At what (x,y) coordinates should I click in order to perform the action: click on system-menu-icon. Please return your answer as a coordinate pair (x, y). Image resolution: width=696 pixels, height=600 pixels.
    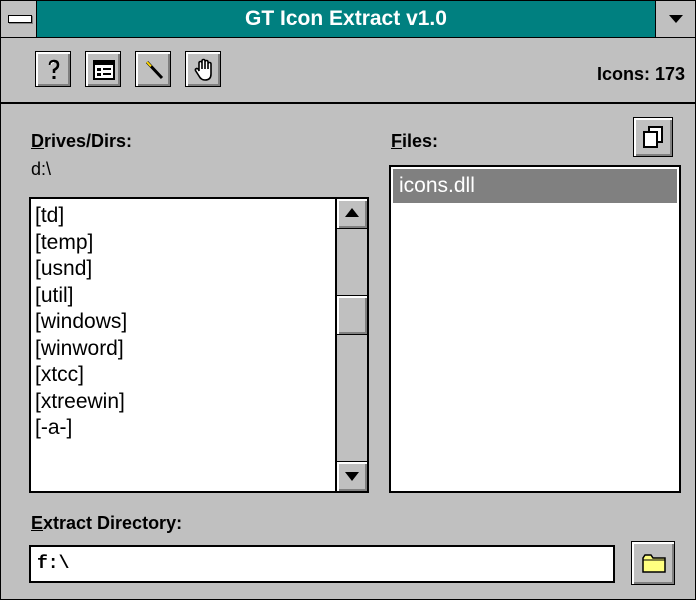
    Looking at the image, I should click on (20, 19).